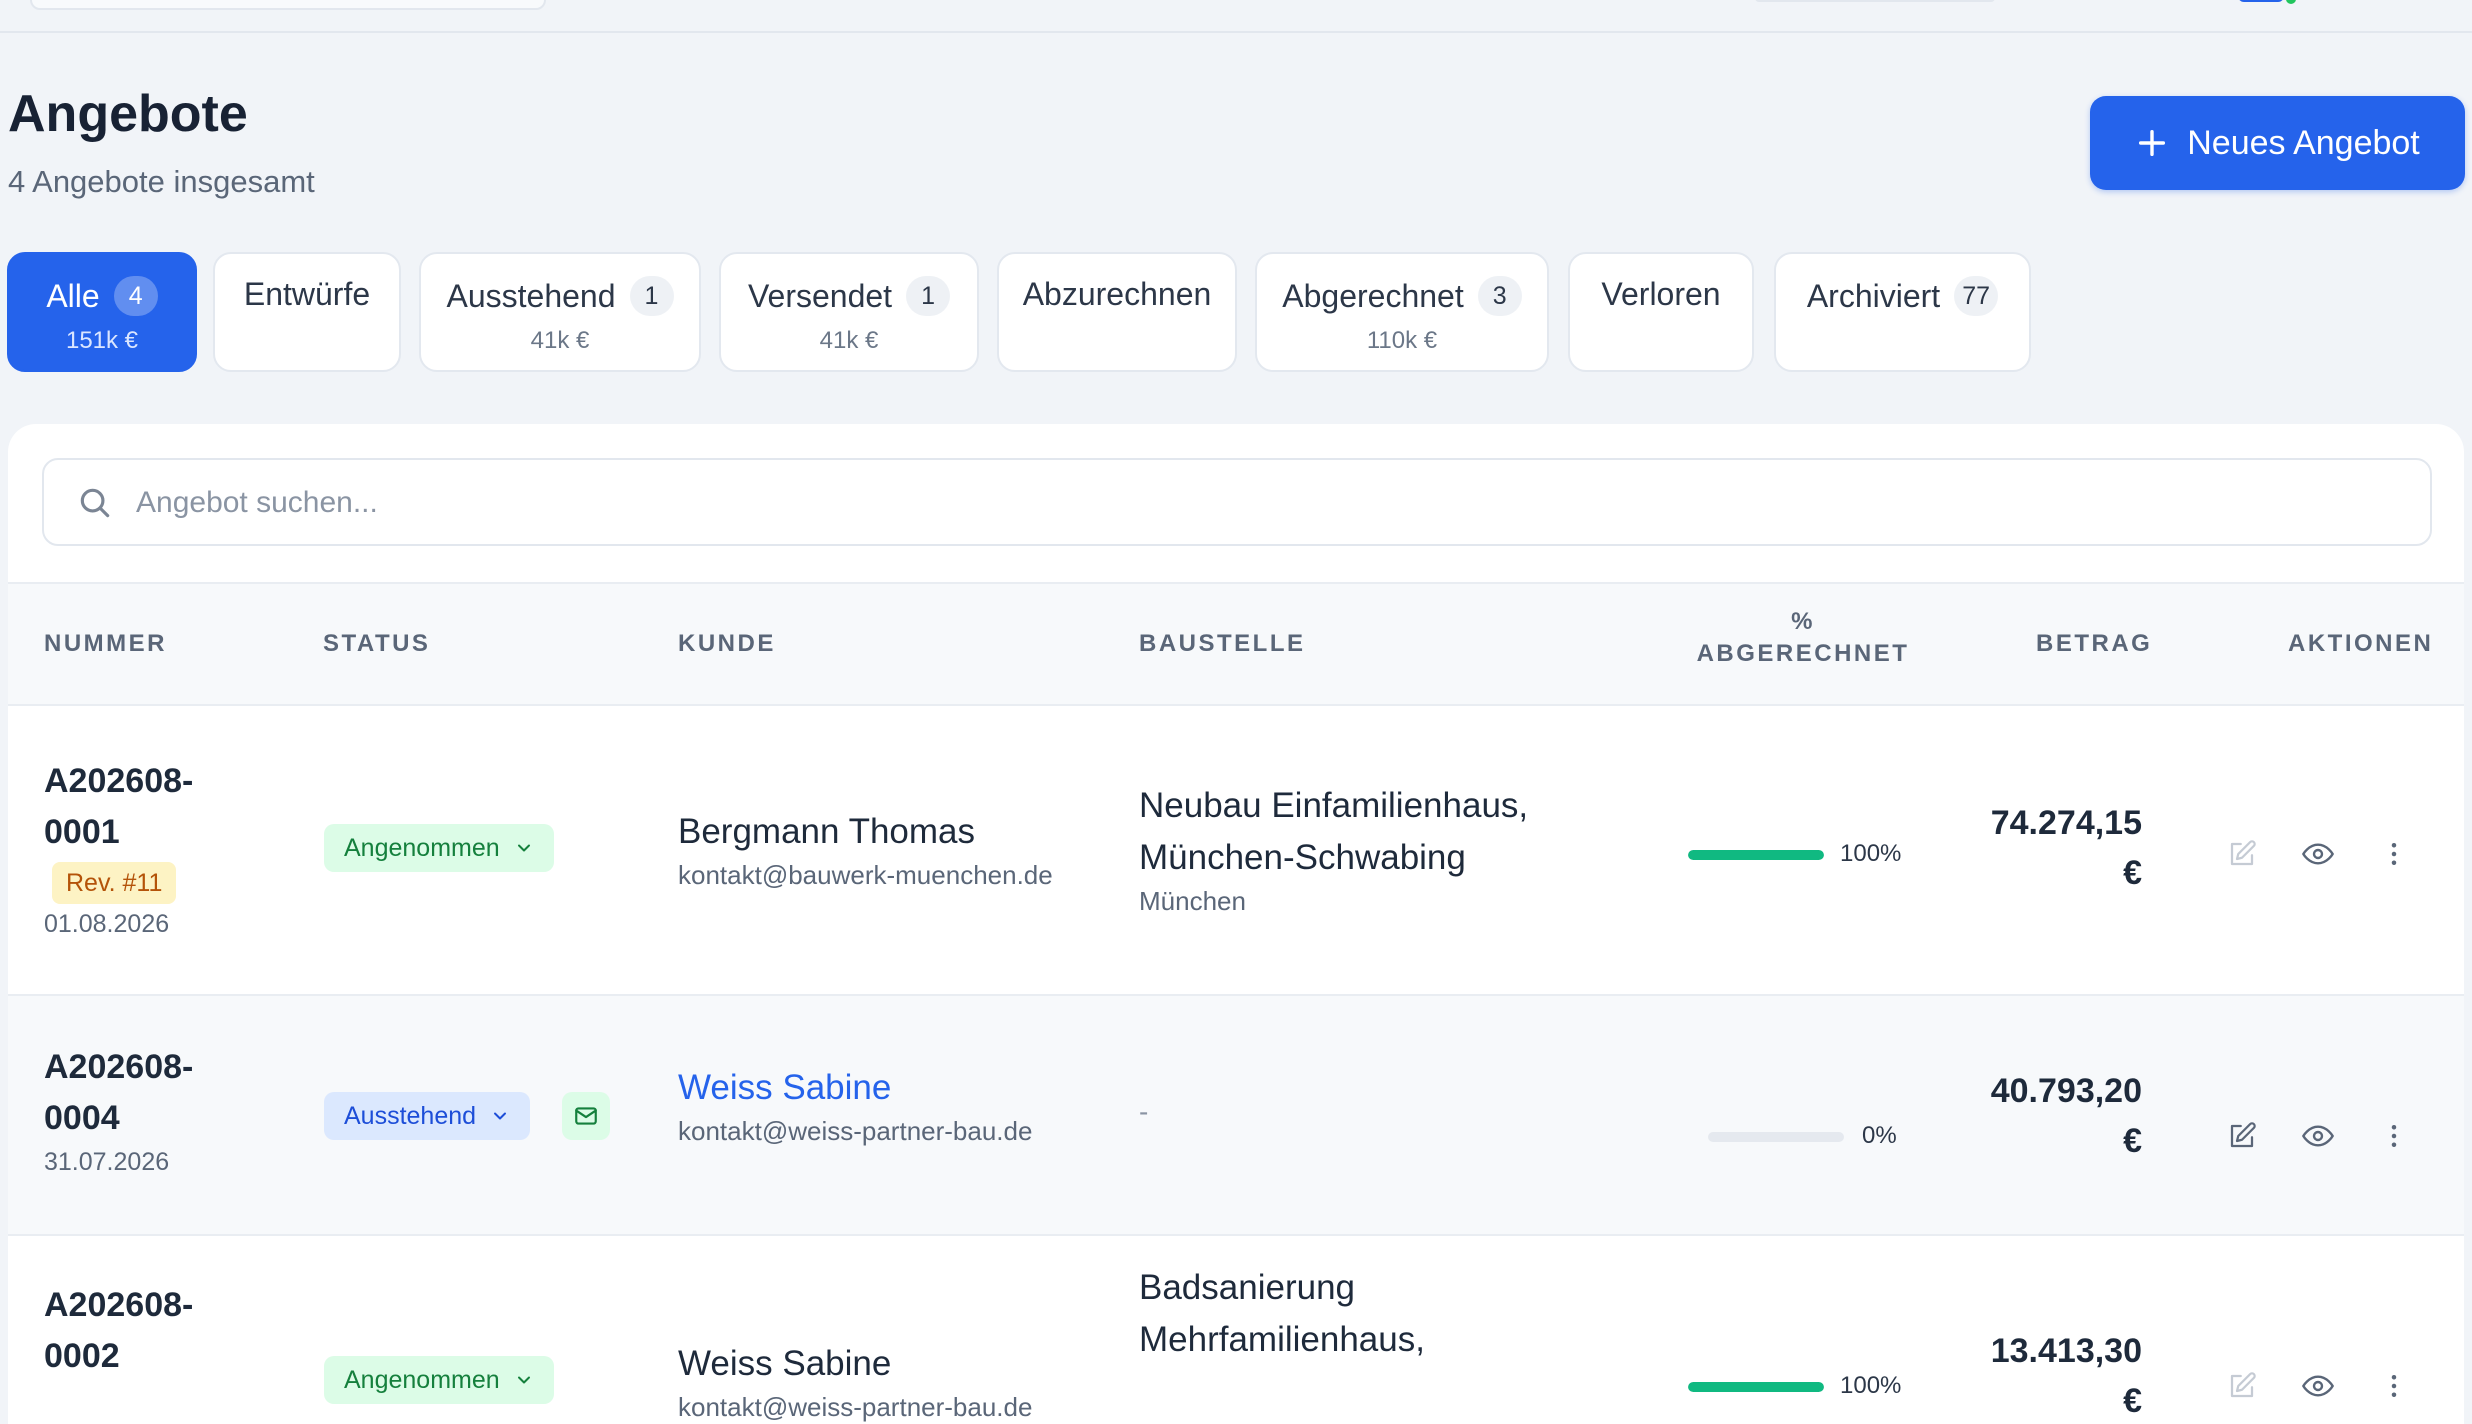 This screenshot has height=1424, width=2472. What do you see at coordinates (2261, 1) in the screenshot?
I see `avatar` at bounding box center [2261, 1].